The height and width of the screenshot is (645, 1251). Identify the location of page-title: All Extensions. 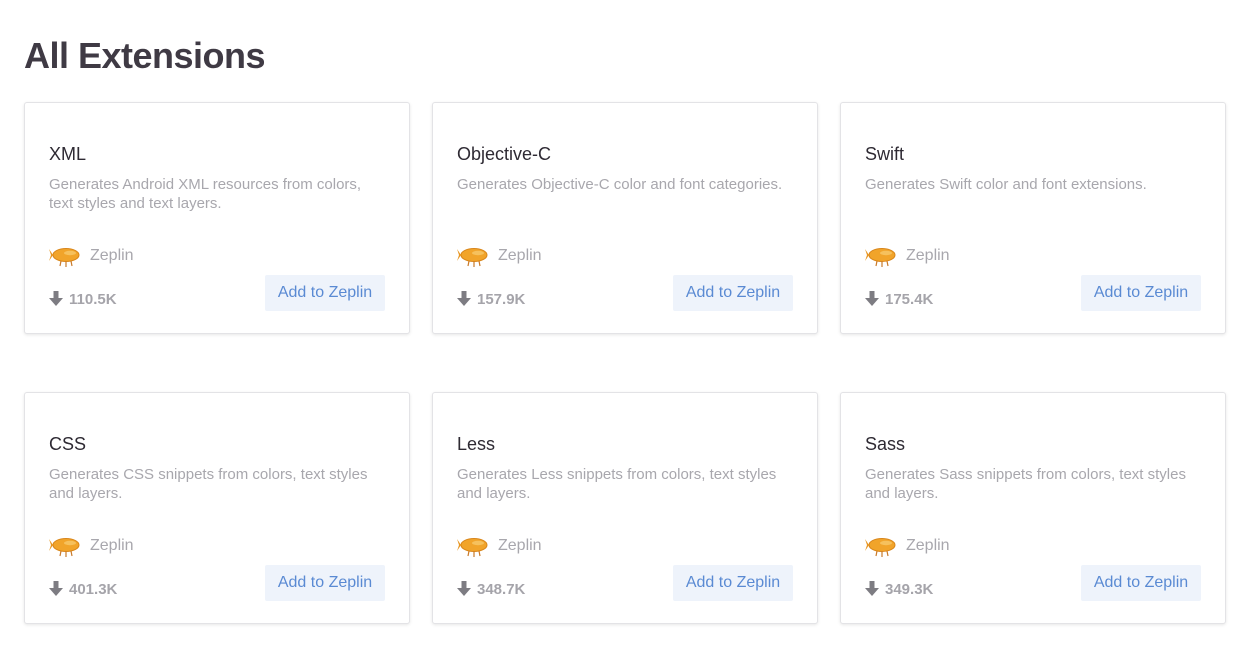
(145, 55).